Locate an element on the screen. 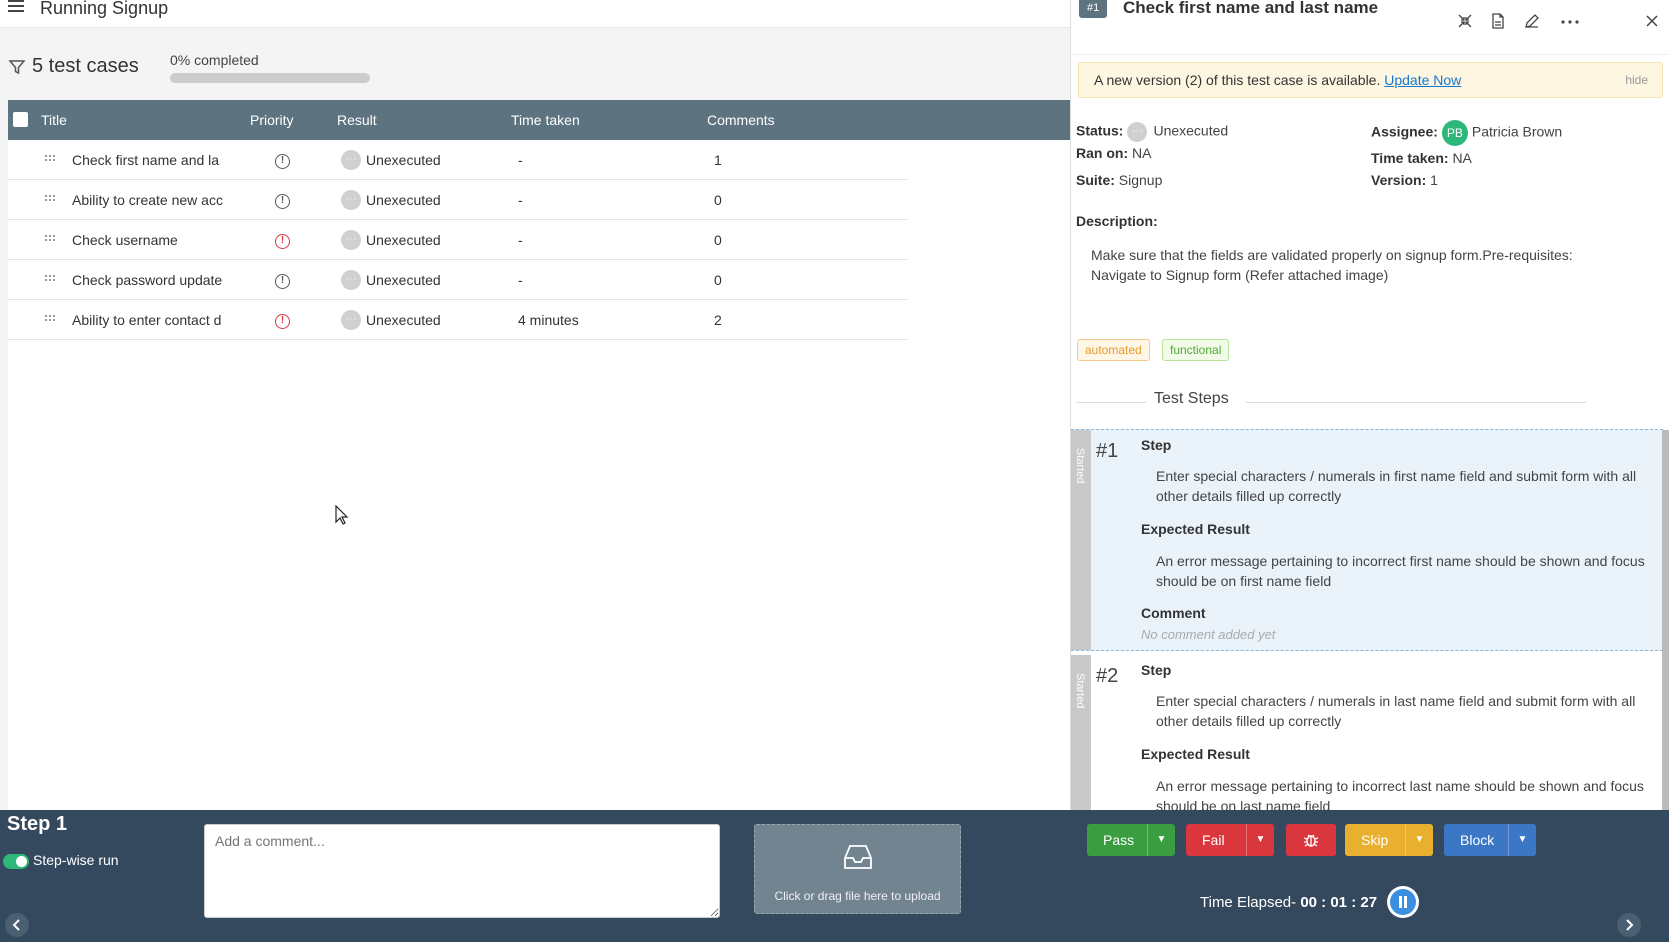  fail-button-group: Fail ▼ is located at coordinates (1230, 840).